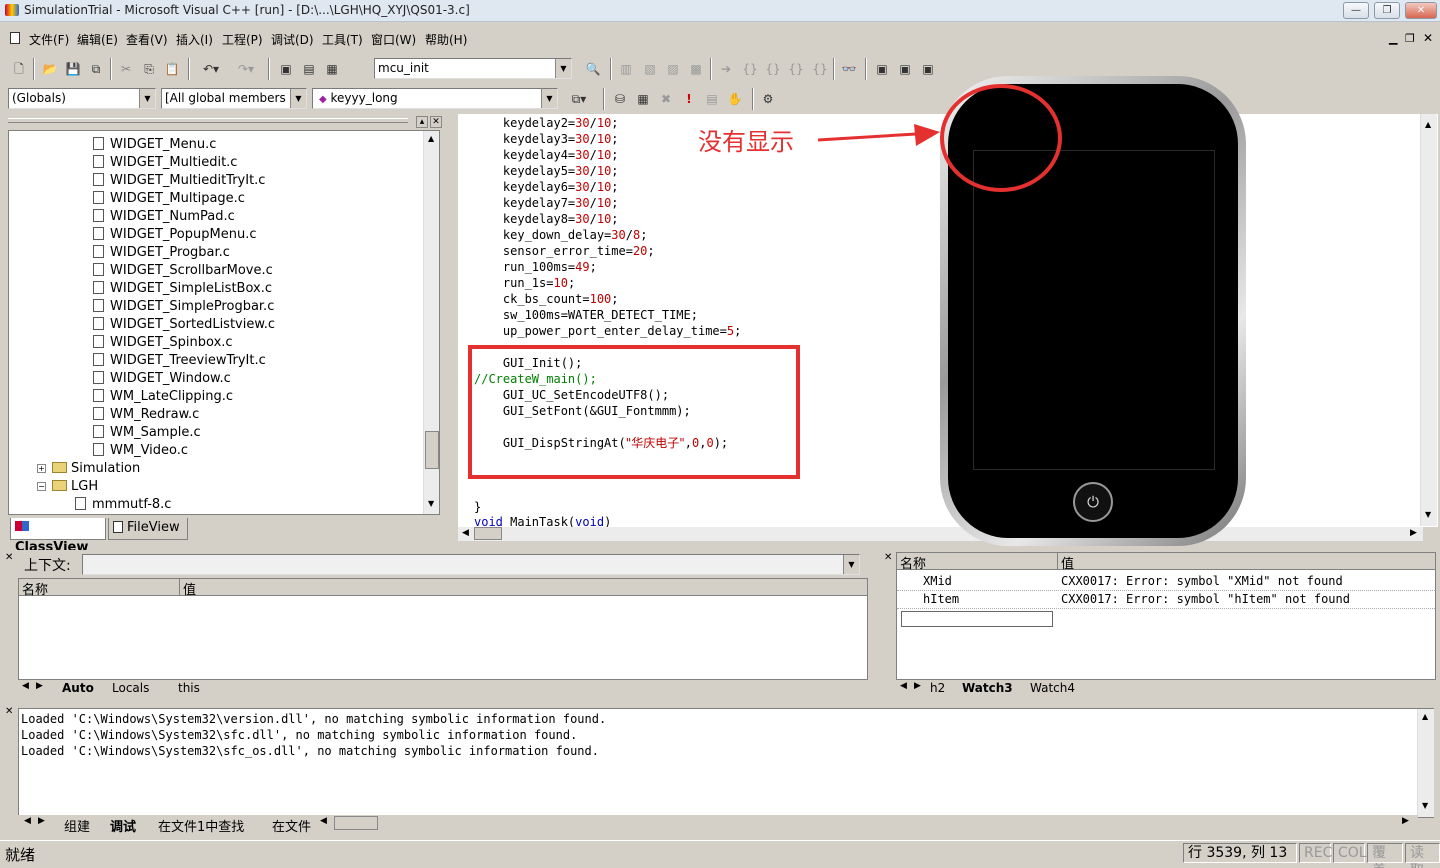  I want to click on registers-window-icon: ▣, so click(928, 69).